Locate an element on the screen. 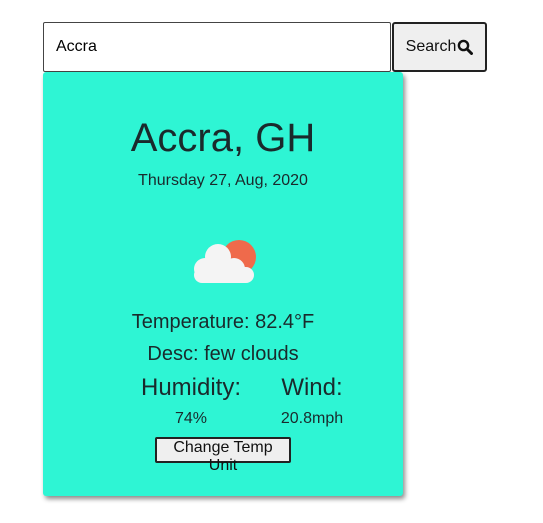 The height and width of the screenshot is (523, 543). weather-date: Thursday 27, Aug, 2020 is located at coordinates (223, 180).